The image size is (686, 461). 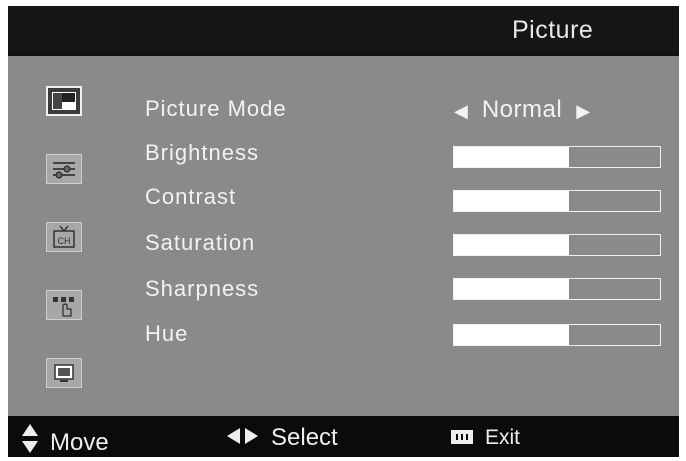 What do you see at coordinates (166, 334) in the screenshot?
I see `hue-label: Hue` at bounding box center [166, 334].